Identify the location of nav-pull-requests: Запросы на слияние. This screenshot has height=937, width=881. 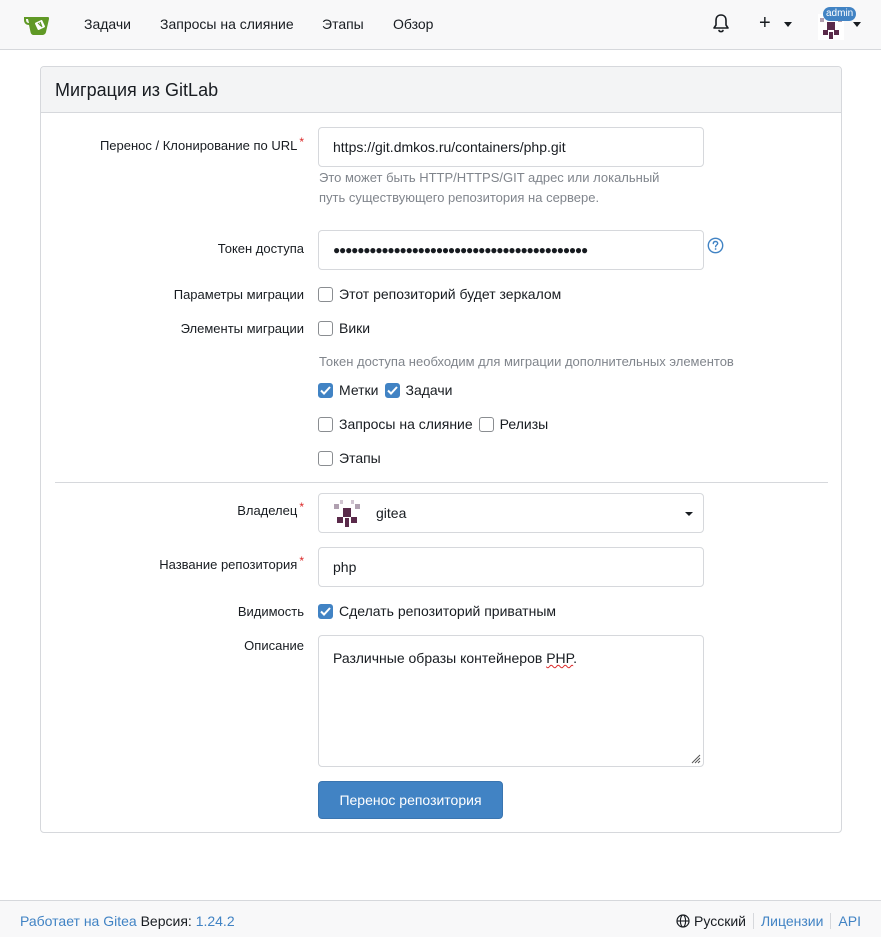
(227, 24).